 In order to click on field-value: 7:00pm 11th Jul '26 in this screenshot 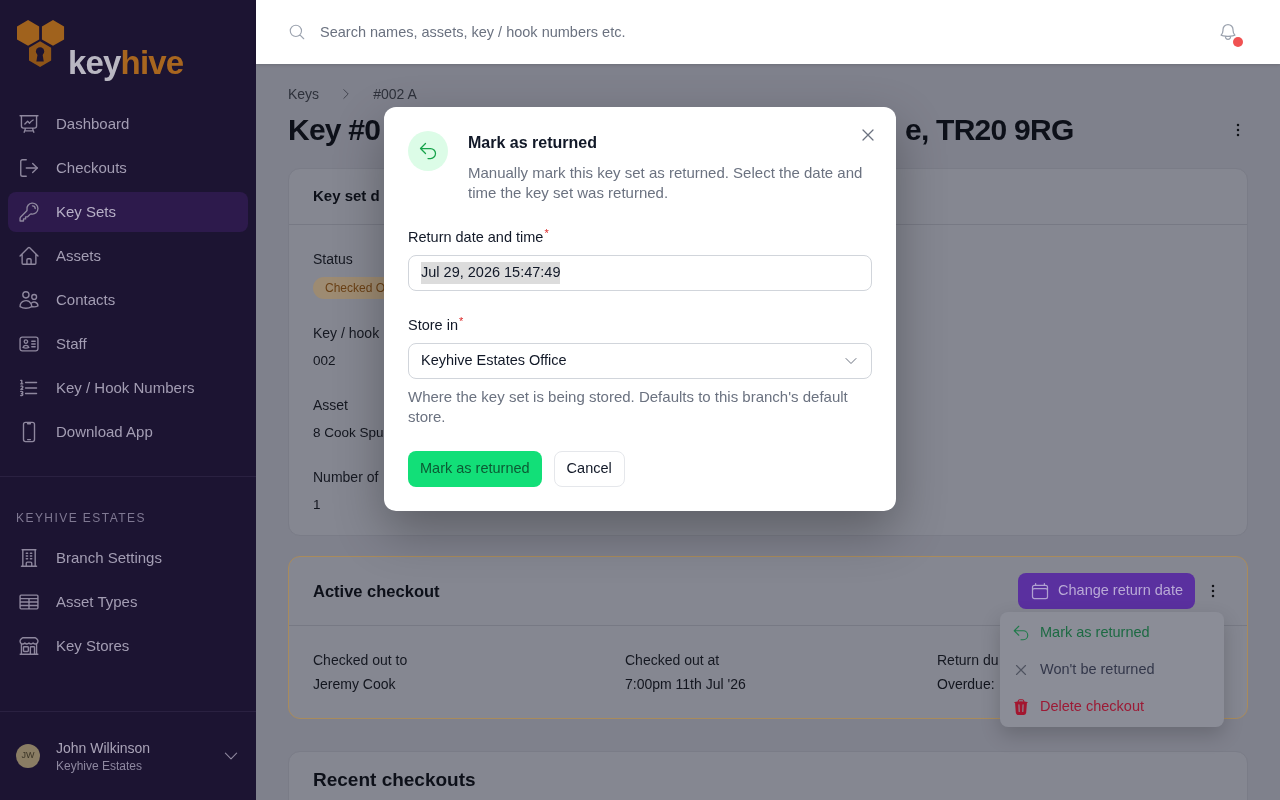, I will do `click(685, 684)`.